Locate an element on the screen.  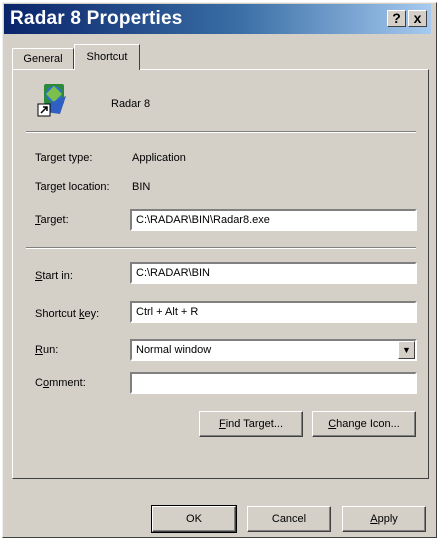
run-selected-value: Normal window is located at coordinates (174, 350).